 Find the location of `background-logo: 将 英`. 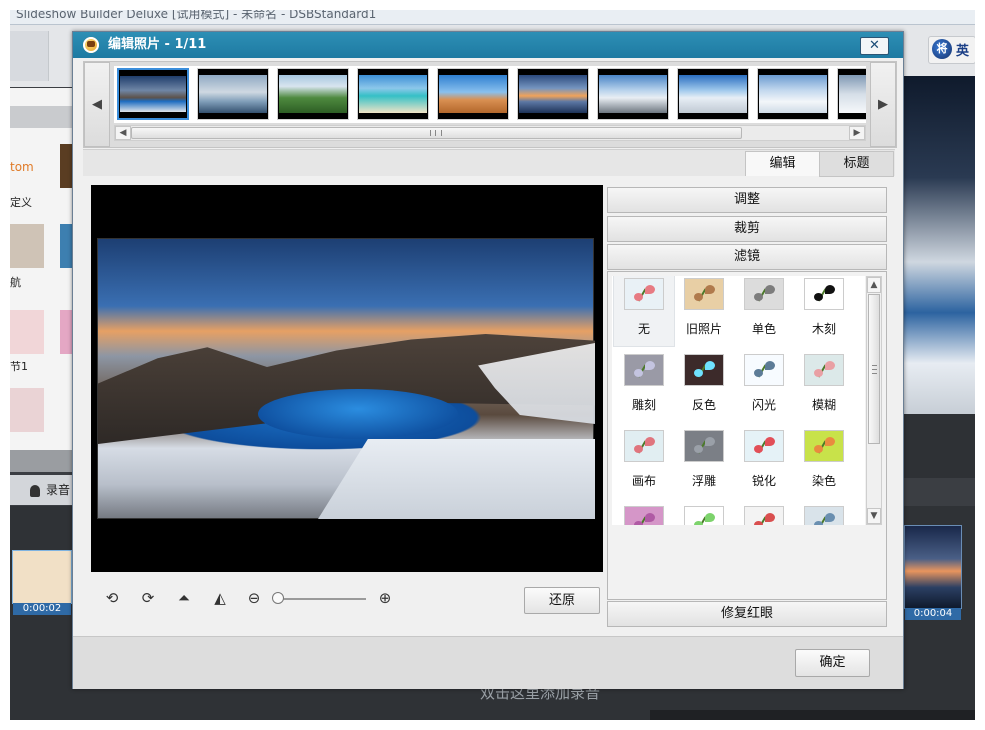

background-logo: 将 英 is located at coordinates (951, 50).